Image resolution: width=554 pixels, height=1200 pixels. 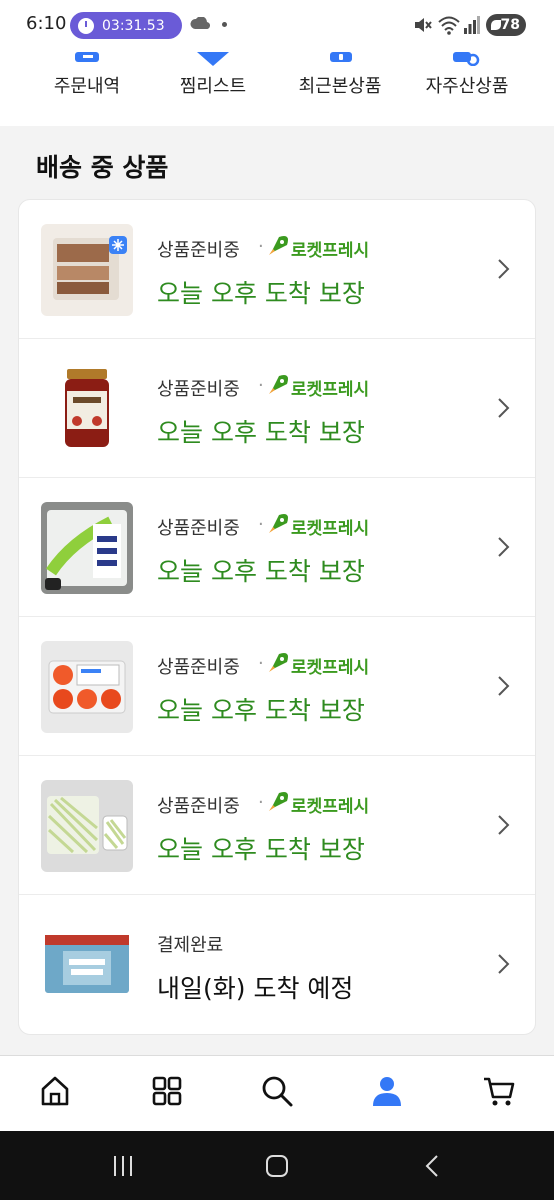 What do you see at coordinates (46, 23) in the screenshot?
I see `status-time: 6:10` at bounding box center [46, 23].